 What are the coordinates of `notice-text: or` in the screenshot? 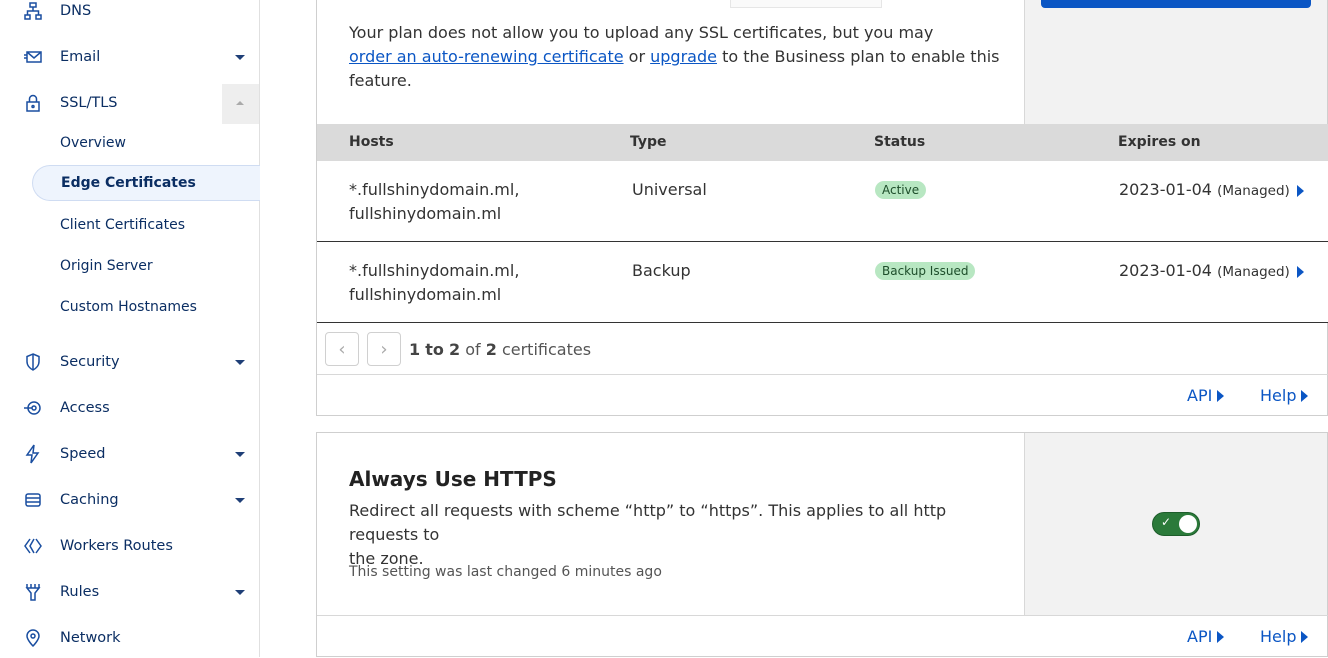 It's located at (637, 56).